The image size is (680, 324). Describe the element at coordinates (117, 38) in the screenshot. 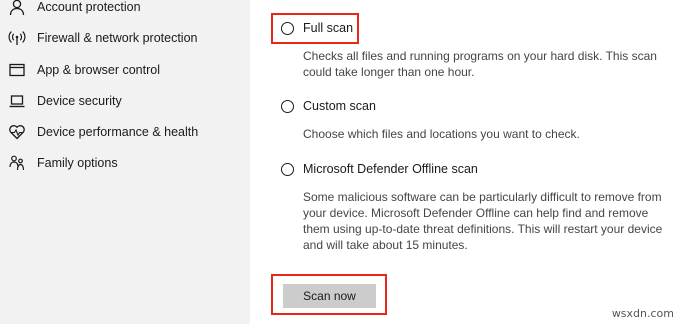

I see `sidebar-item-label: Firewall & network protection` at that location.